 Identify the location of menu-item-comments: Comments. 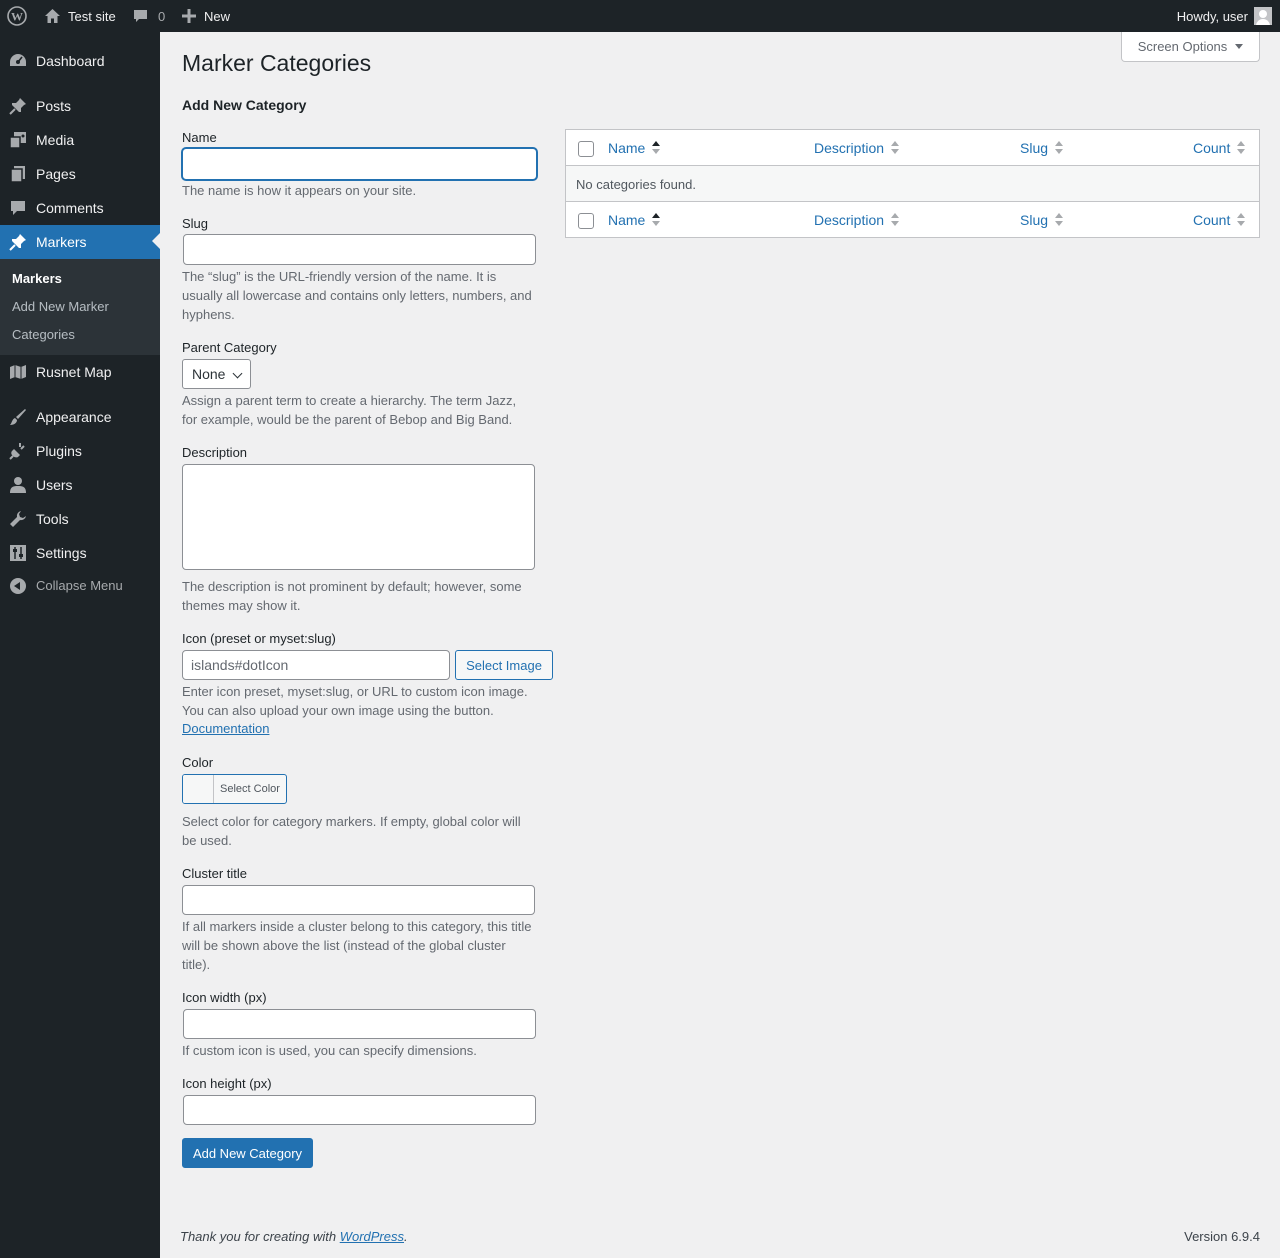
(80, 208).